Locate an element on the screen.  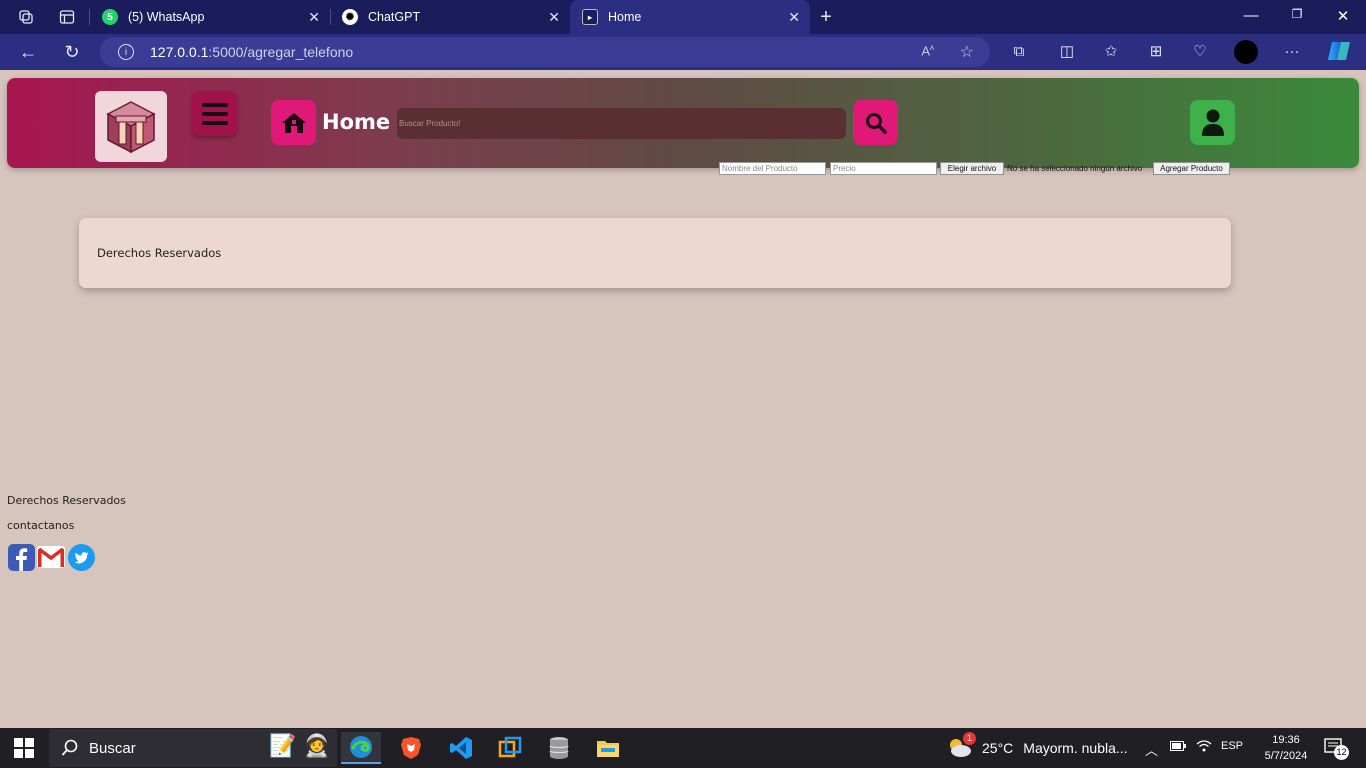
user-icon is located at coordinates (1212, 122).